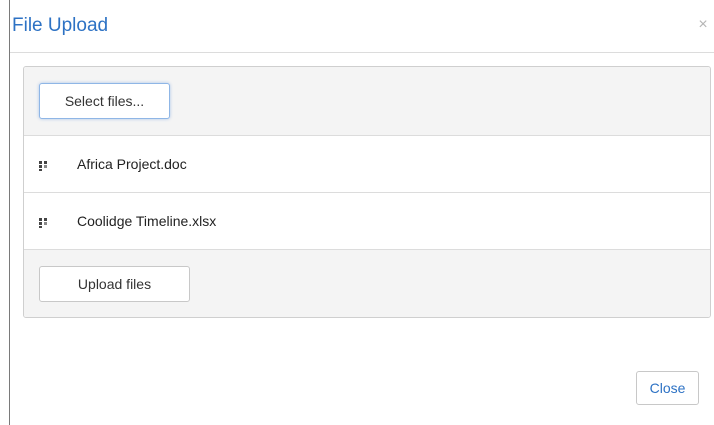  I want to click on close-icon: ×, so click(703, 25).